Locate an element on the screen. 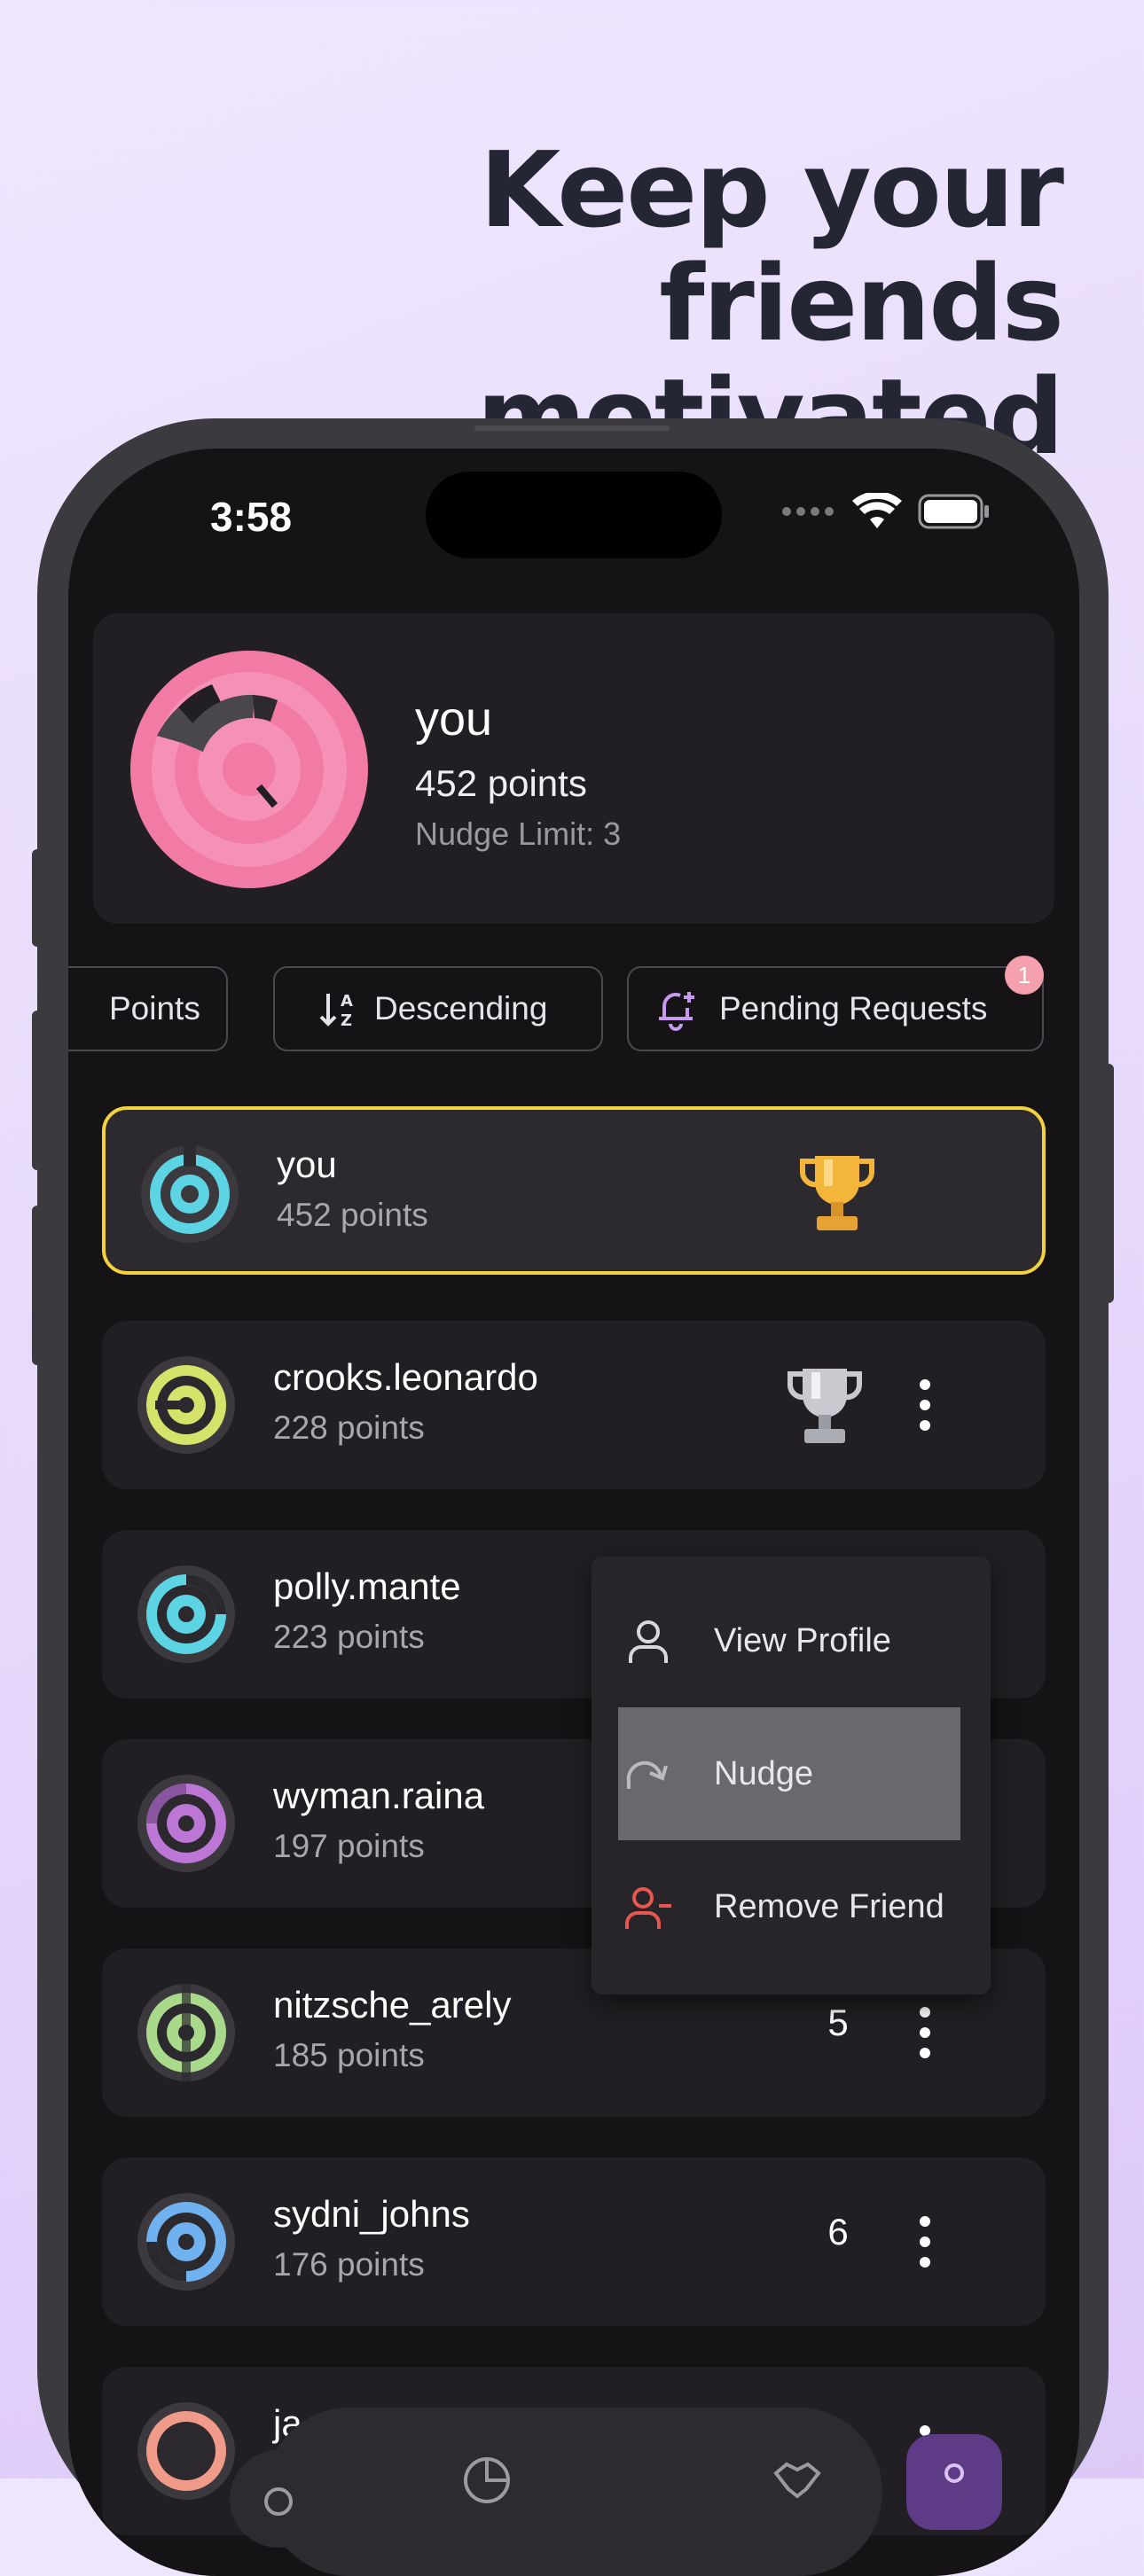 This screenshot has width=1144, height=2576. row-points: 228 points is located at coordinates (349, 1427).